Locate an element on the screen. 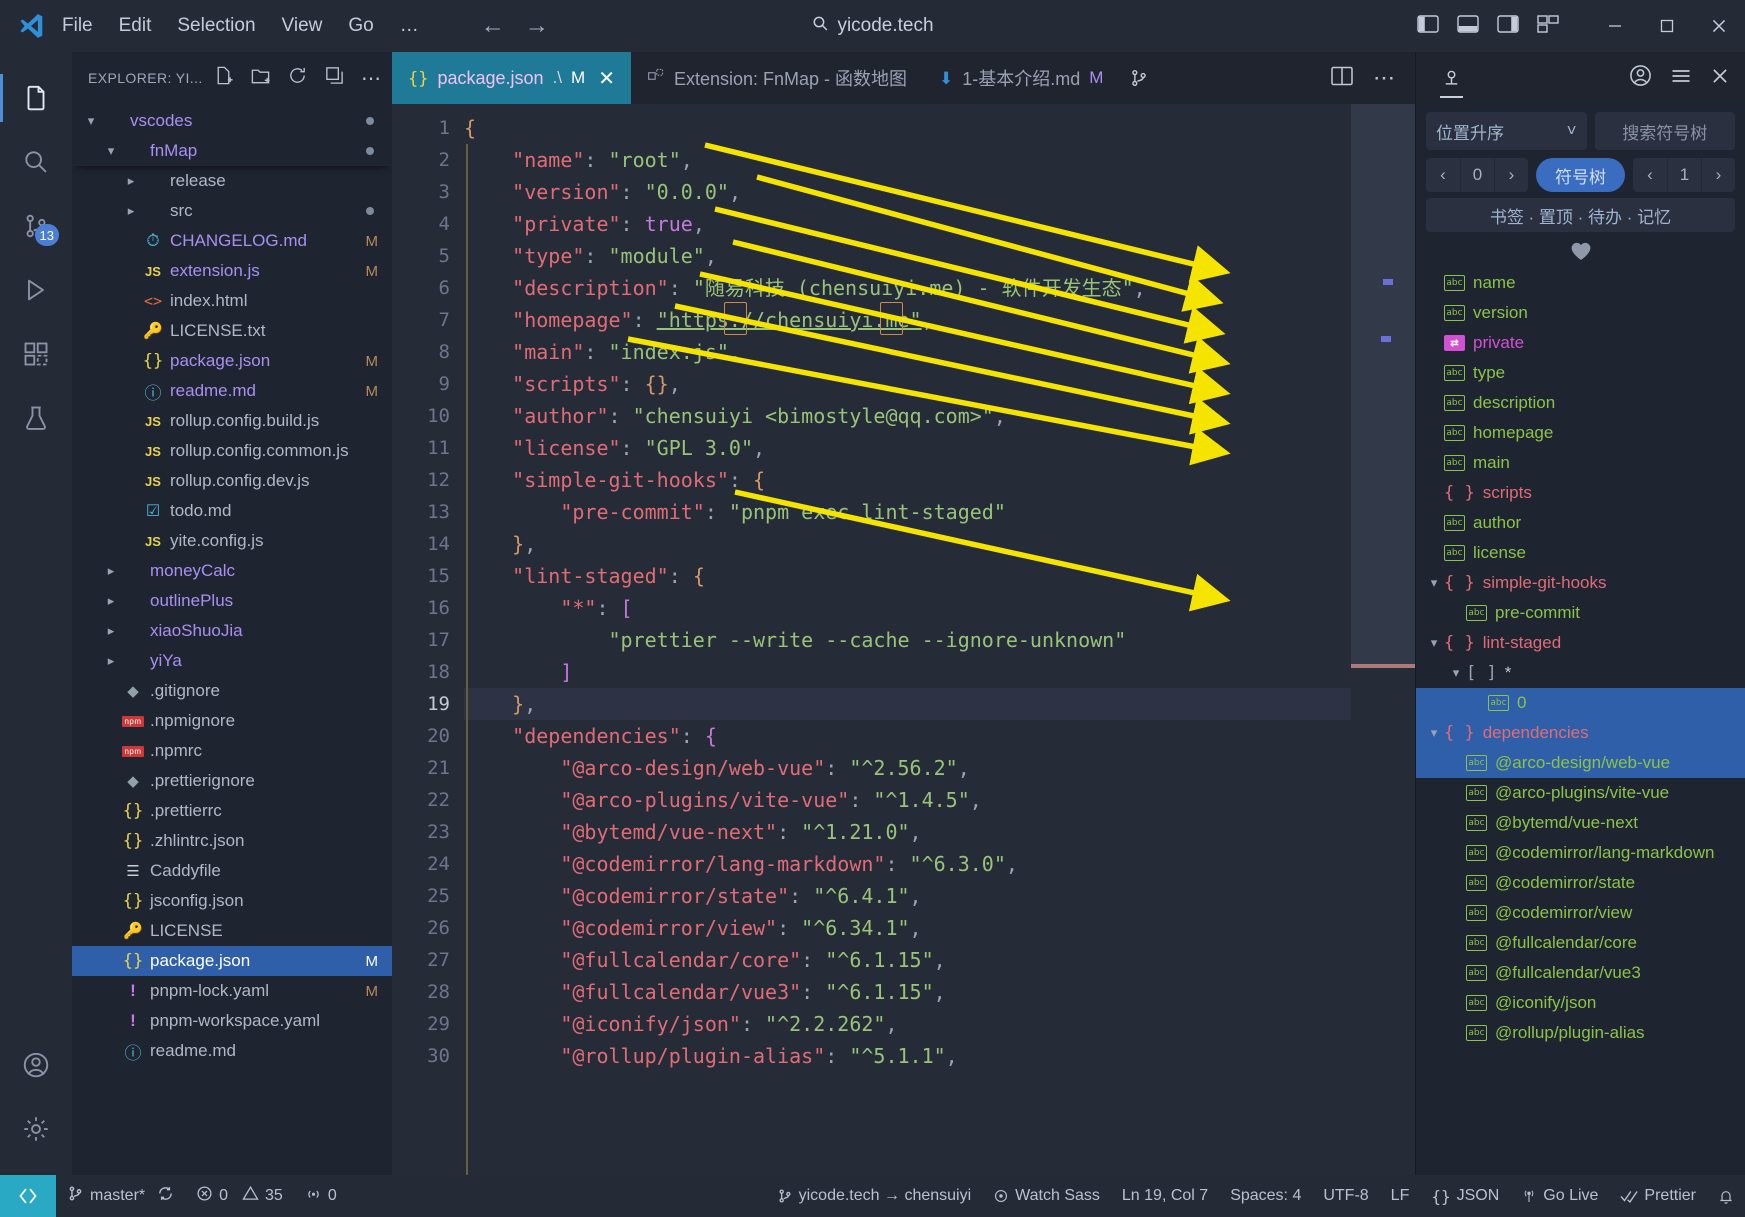 This screenshot has height=1217, width=1745. maximize-icon is located at coordinates (1667, 26).